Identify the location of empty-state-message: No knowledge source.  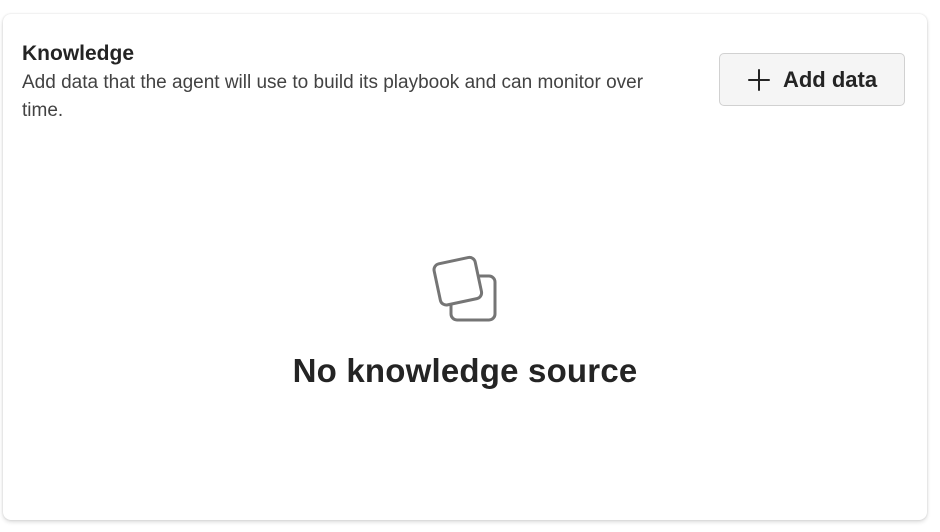
(465, 370).